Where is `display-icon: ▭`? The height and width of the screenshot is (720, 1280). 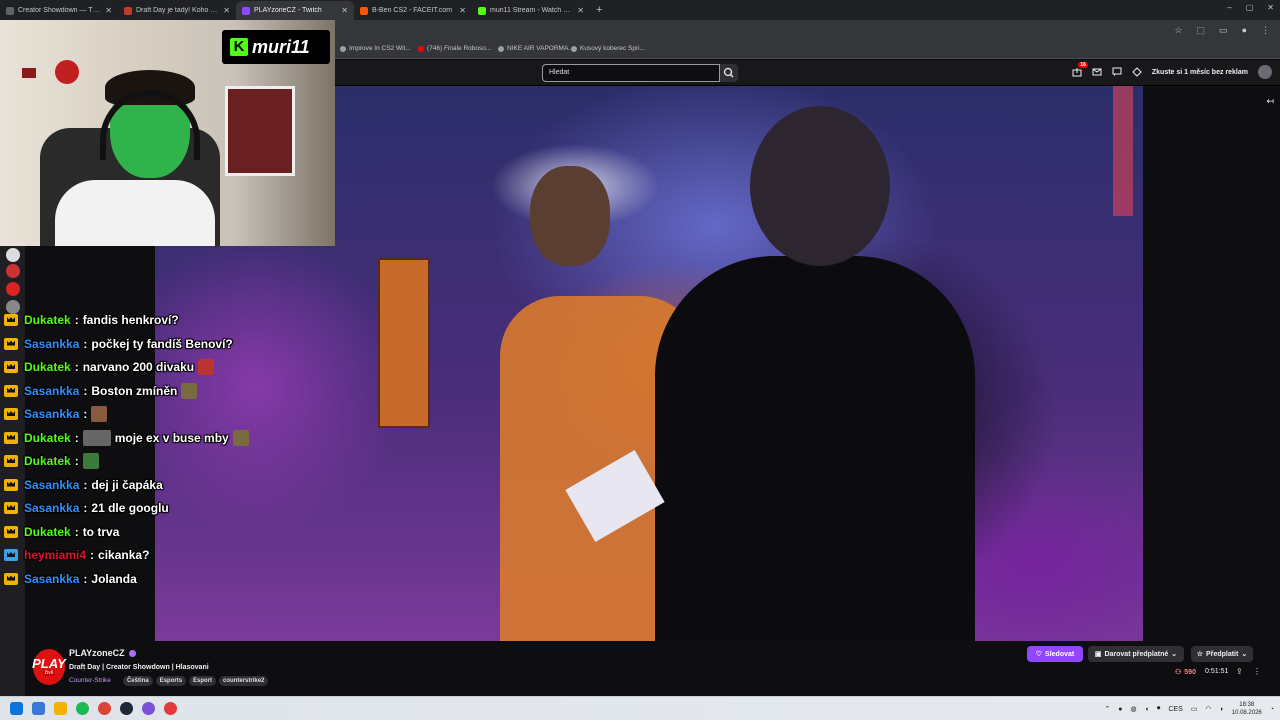
display-icon: ▭ is located at coordinates (1194, 709).